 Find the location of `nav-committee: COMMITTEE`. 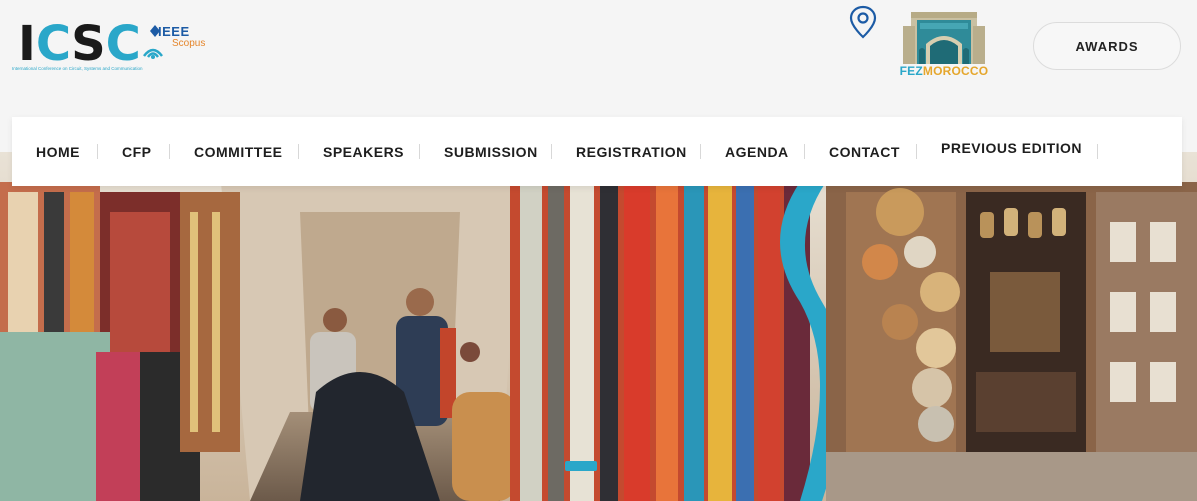

nav-committee: COMMITTEE is located at coordinates (238, 151).